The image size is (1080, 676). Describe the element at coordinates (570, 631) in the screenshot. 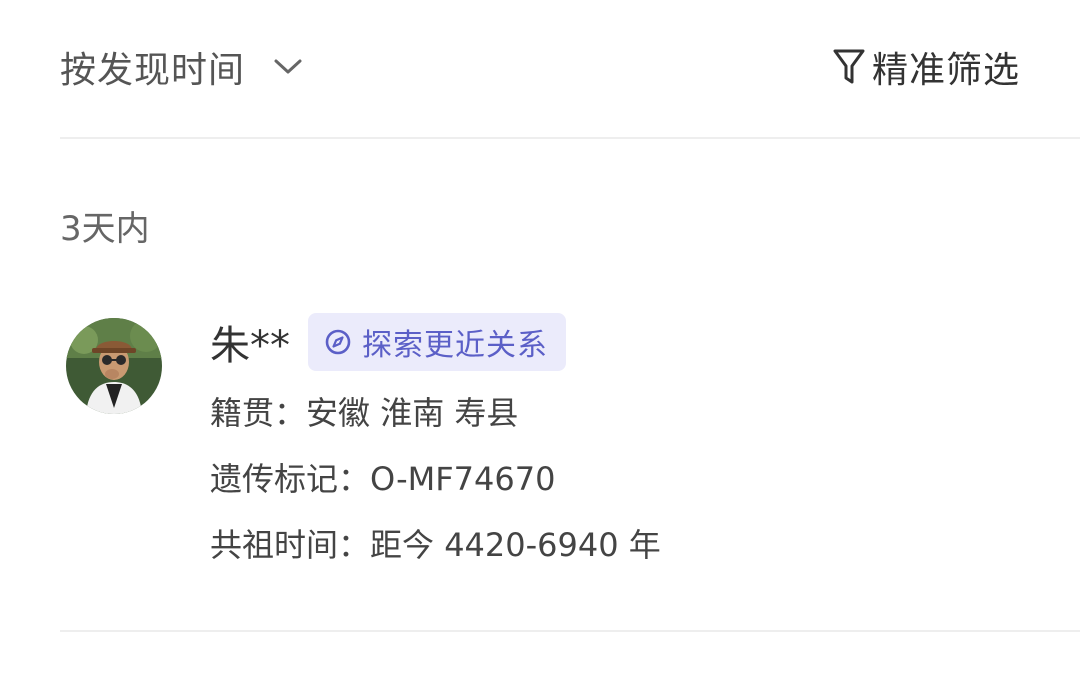

I see `card-divider` at that location.